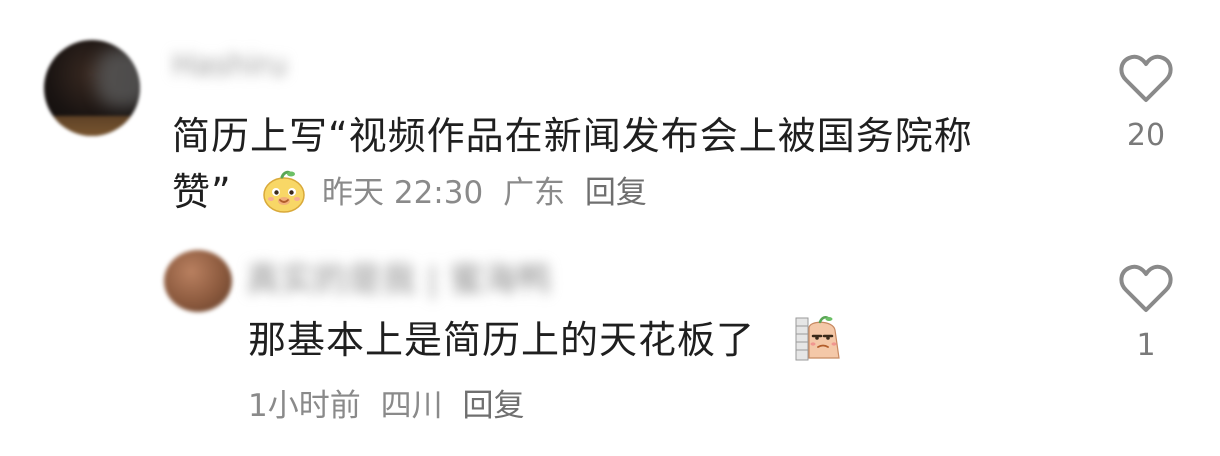 Image resolution: width=1220 pixels, height=456 pixels. I want to click on username: Hashiru, so click(229, 65).